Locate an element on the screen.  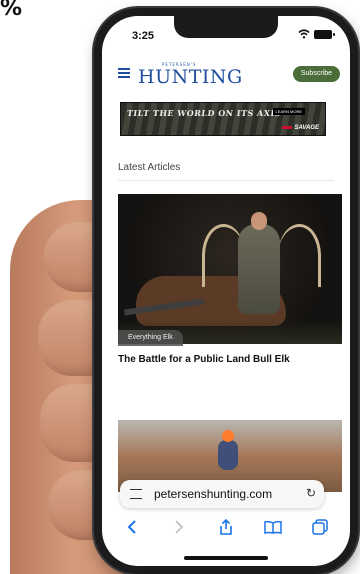
reader-mode-icon is located at coordinates (136, 494).